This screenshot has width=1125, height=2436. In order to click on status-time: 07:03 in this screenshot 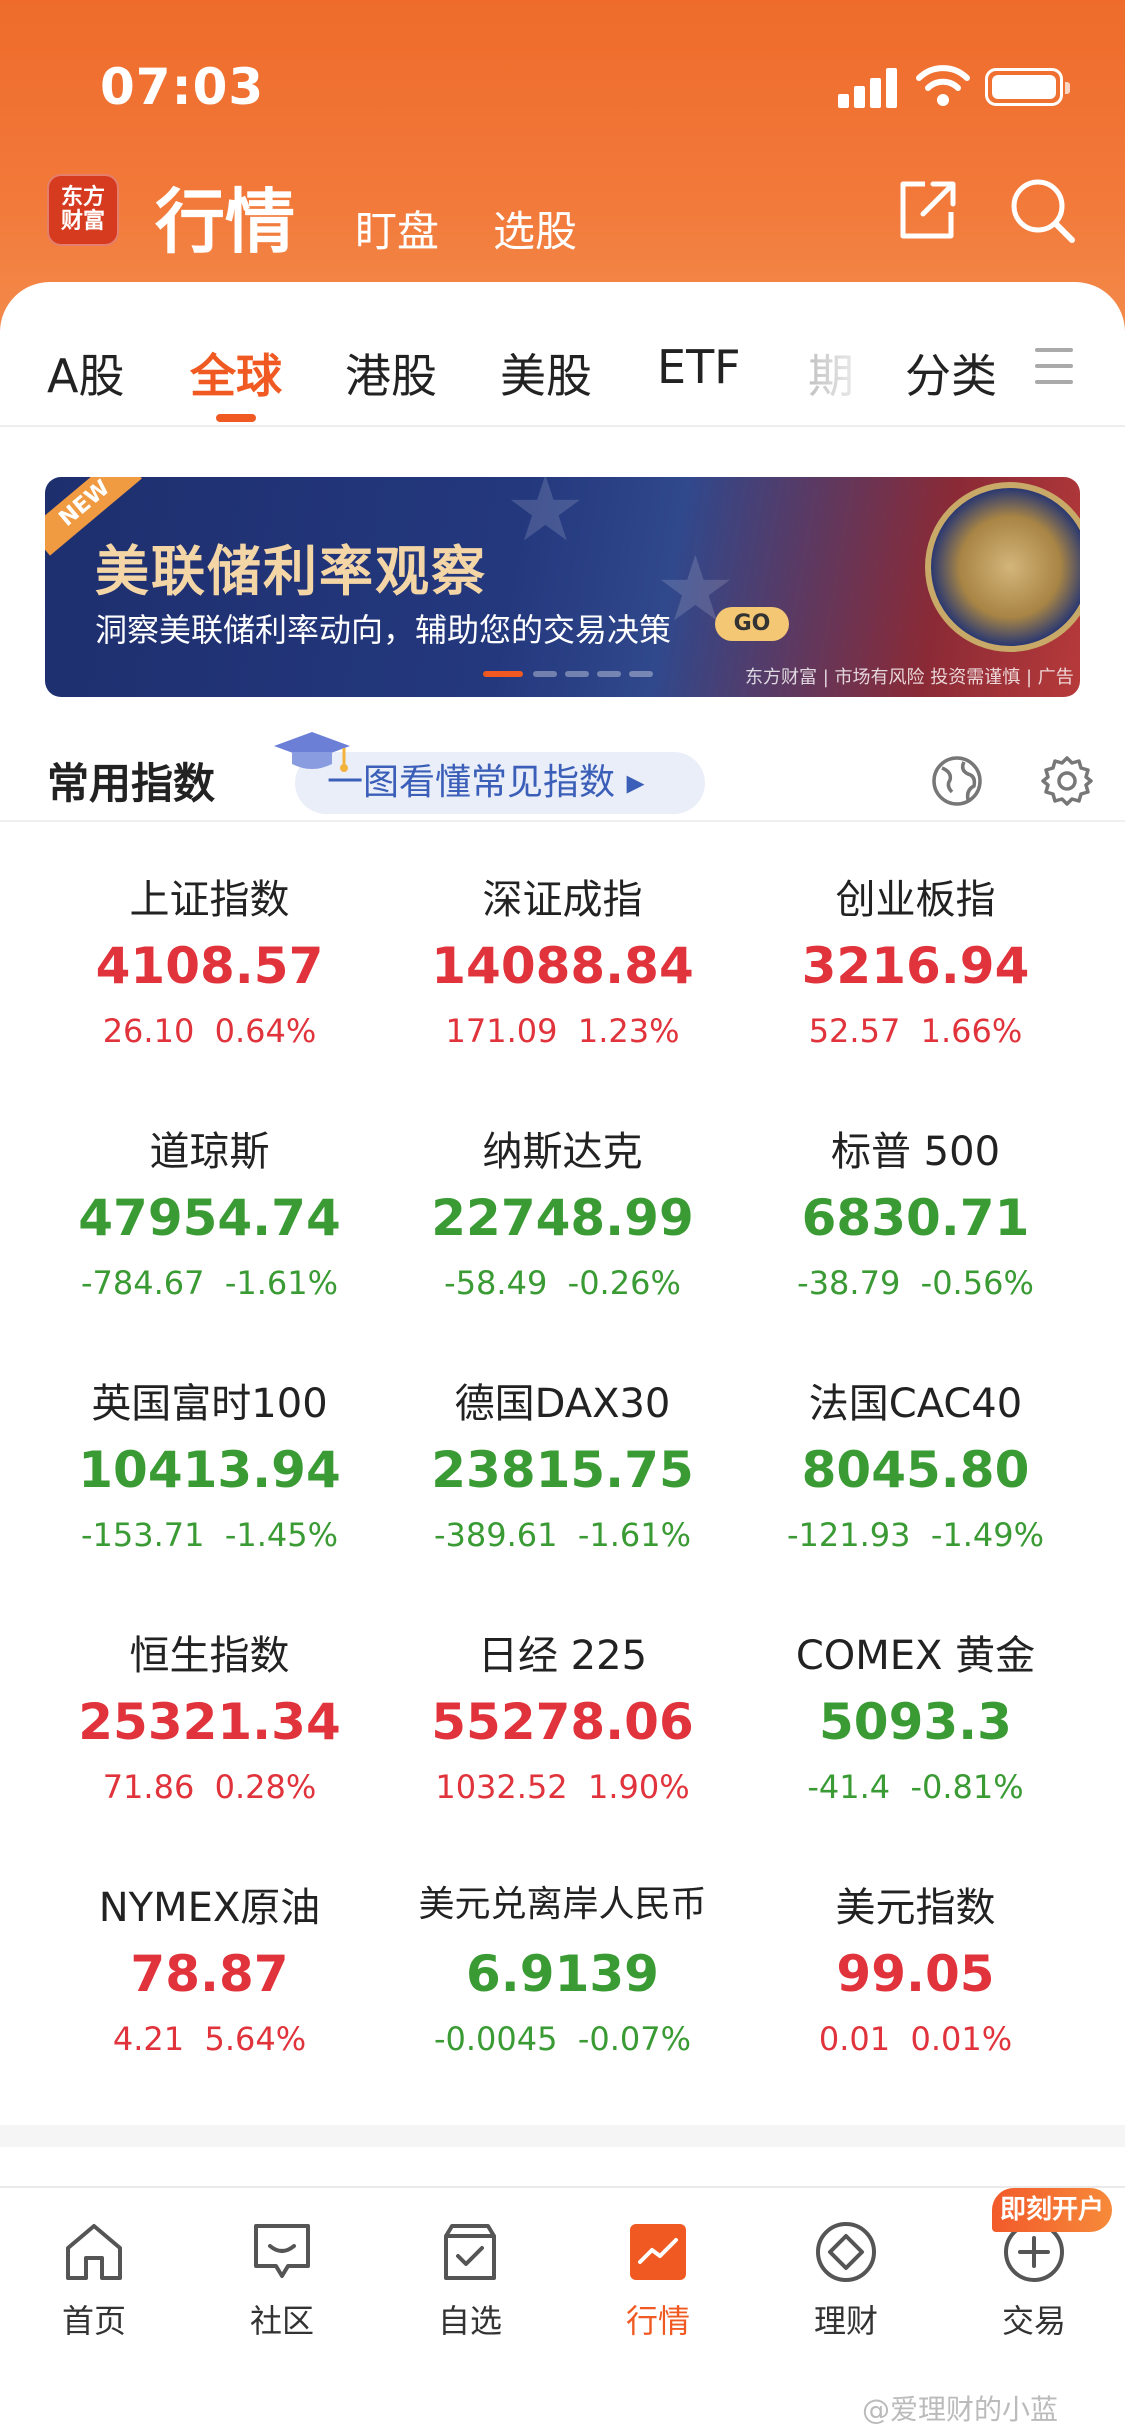, I will do `click(182, 87)`.